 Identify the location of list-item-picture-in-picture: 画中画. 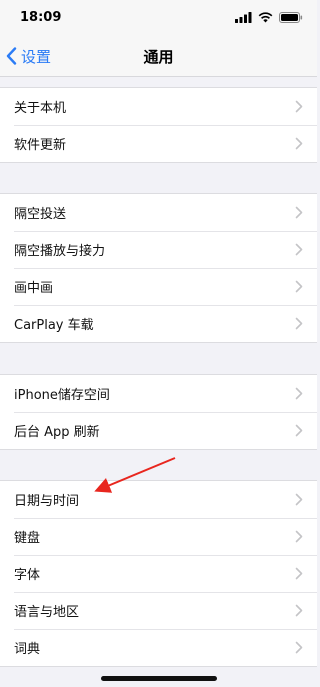
(158, 286).